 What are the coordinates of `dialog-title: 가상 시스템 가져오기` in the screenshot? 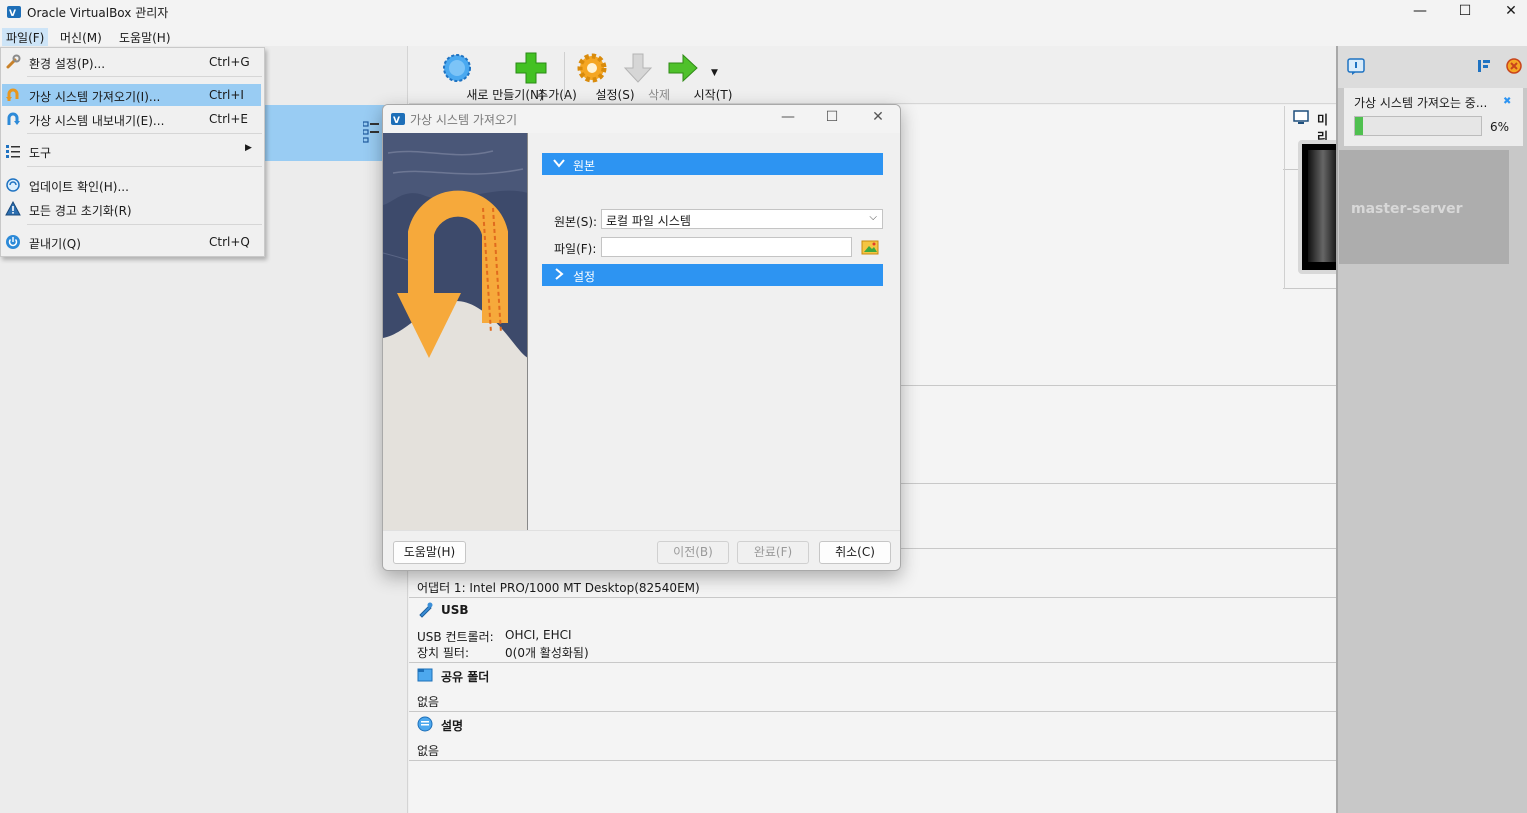 It's located at (463, 120).